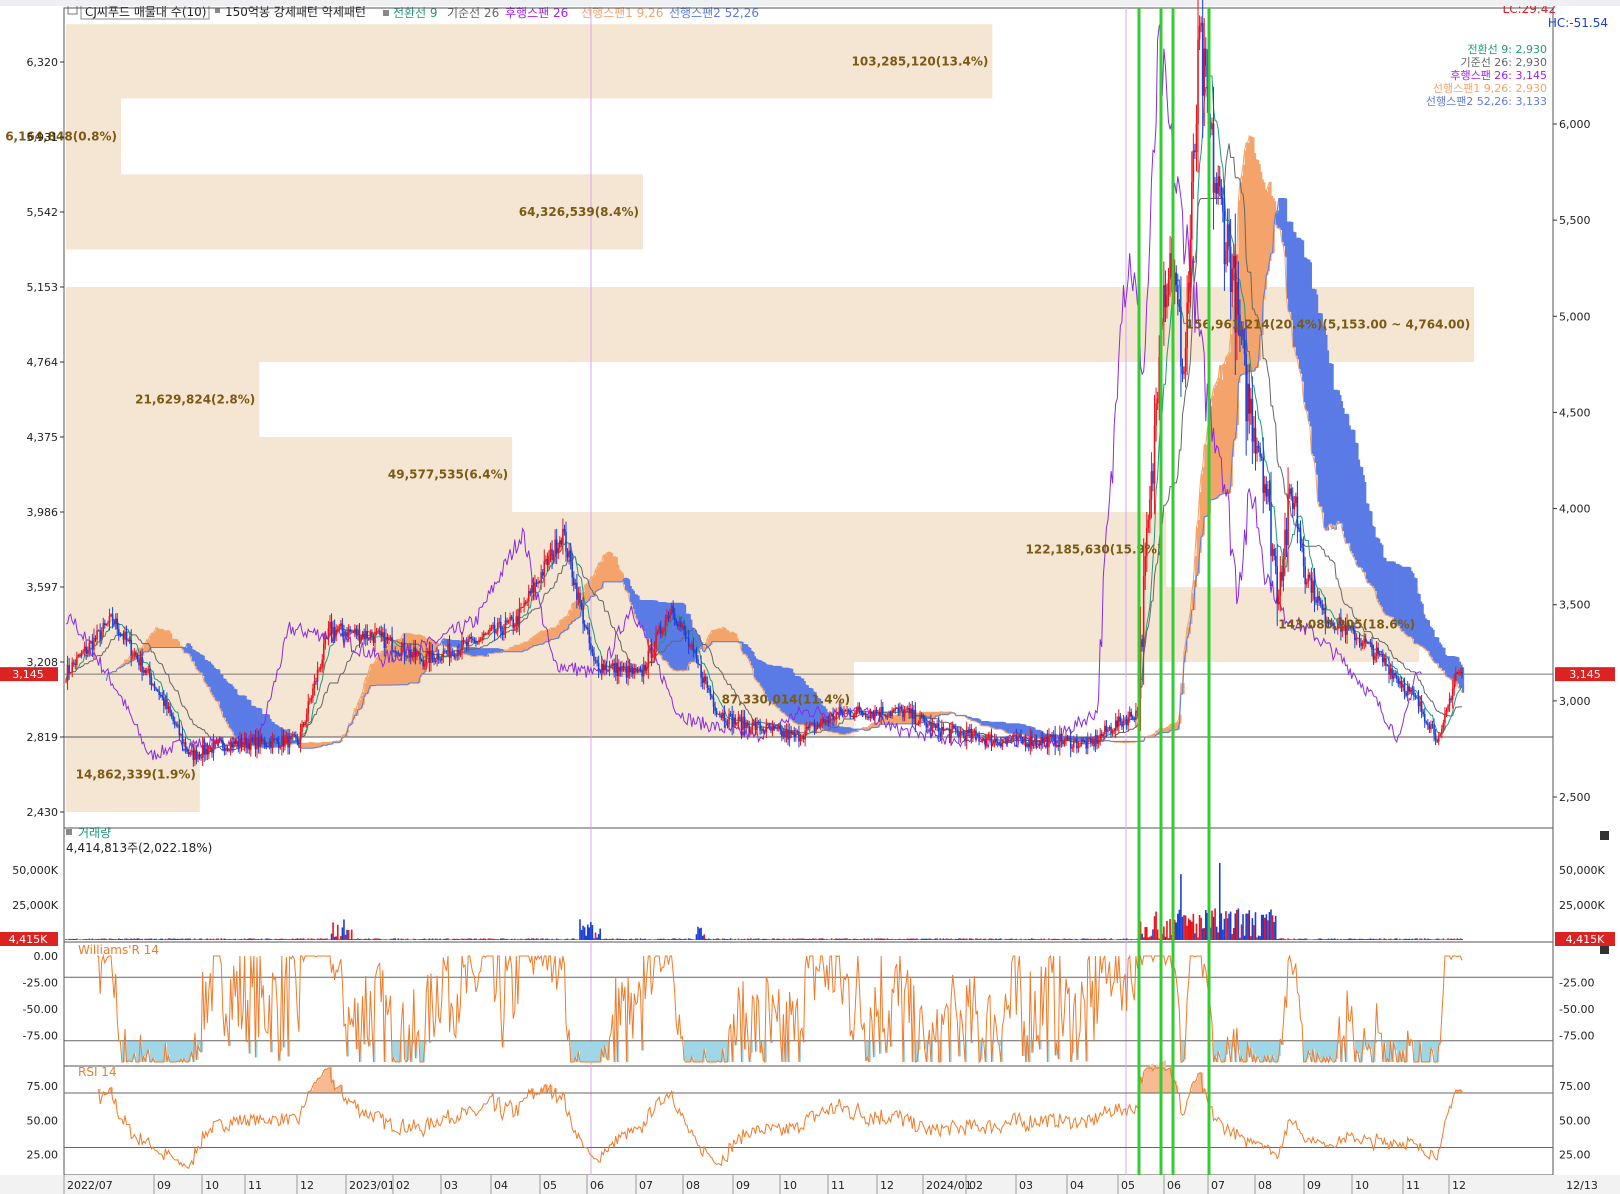 The image size is (1620, 1194). What do you see at coordinates (72, 9) in the screenshot?
I see `checkbox-icon` at bounding box center [72, 9].